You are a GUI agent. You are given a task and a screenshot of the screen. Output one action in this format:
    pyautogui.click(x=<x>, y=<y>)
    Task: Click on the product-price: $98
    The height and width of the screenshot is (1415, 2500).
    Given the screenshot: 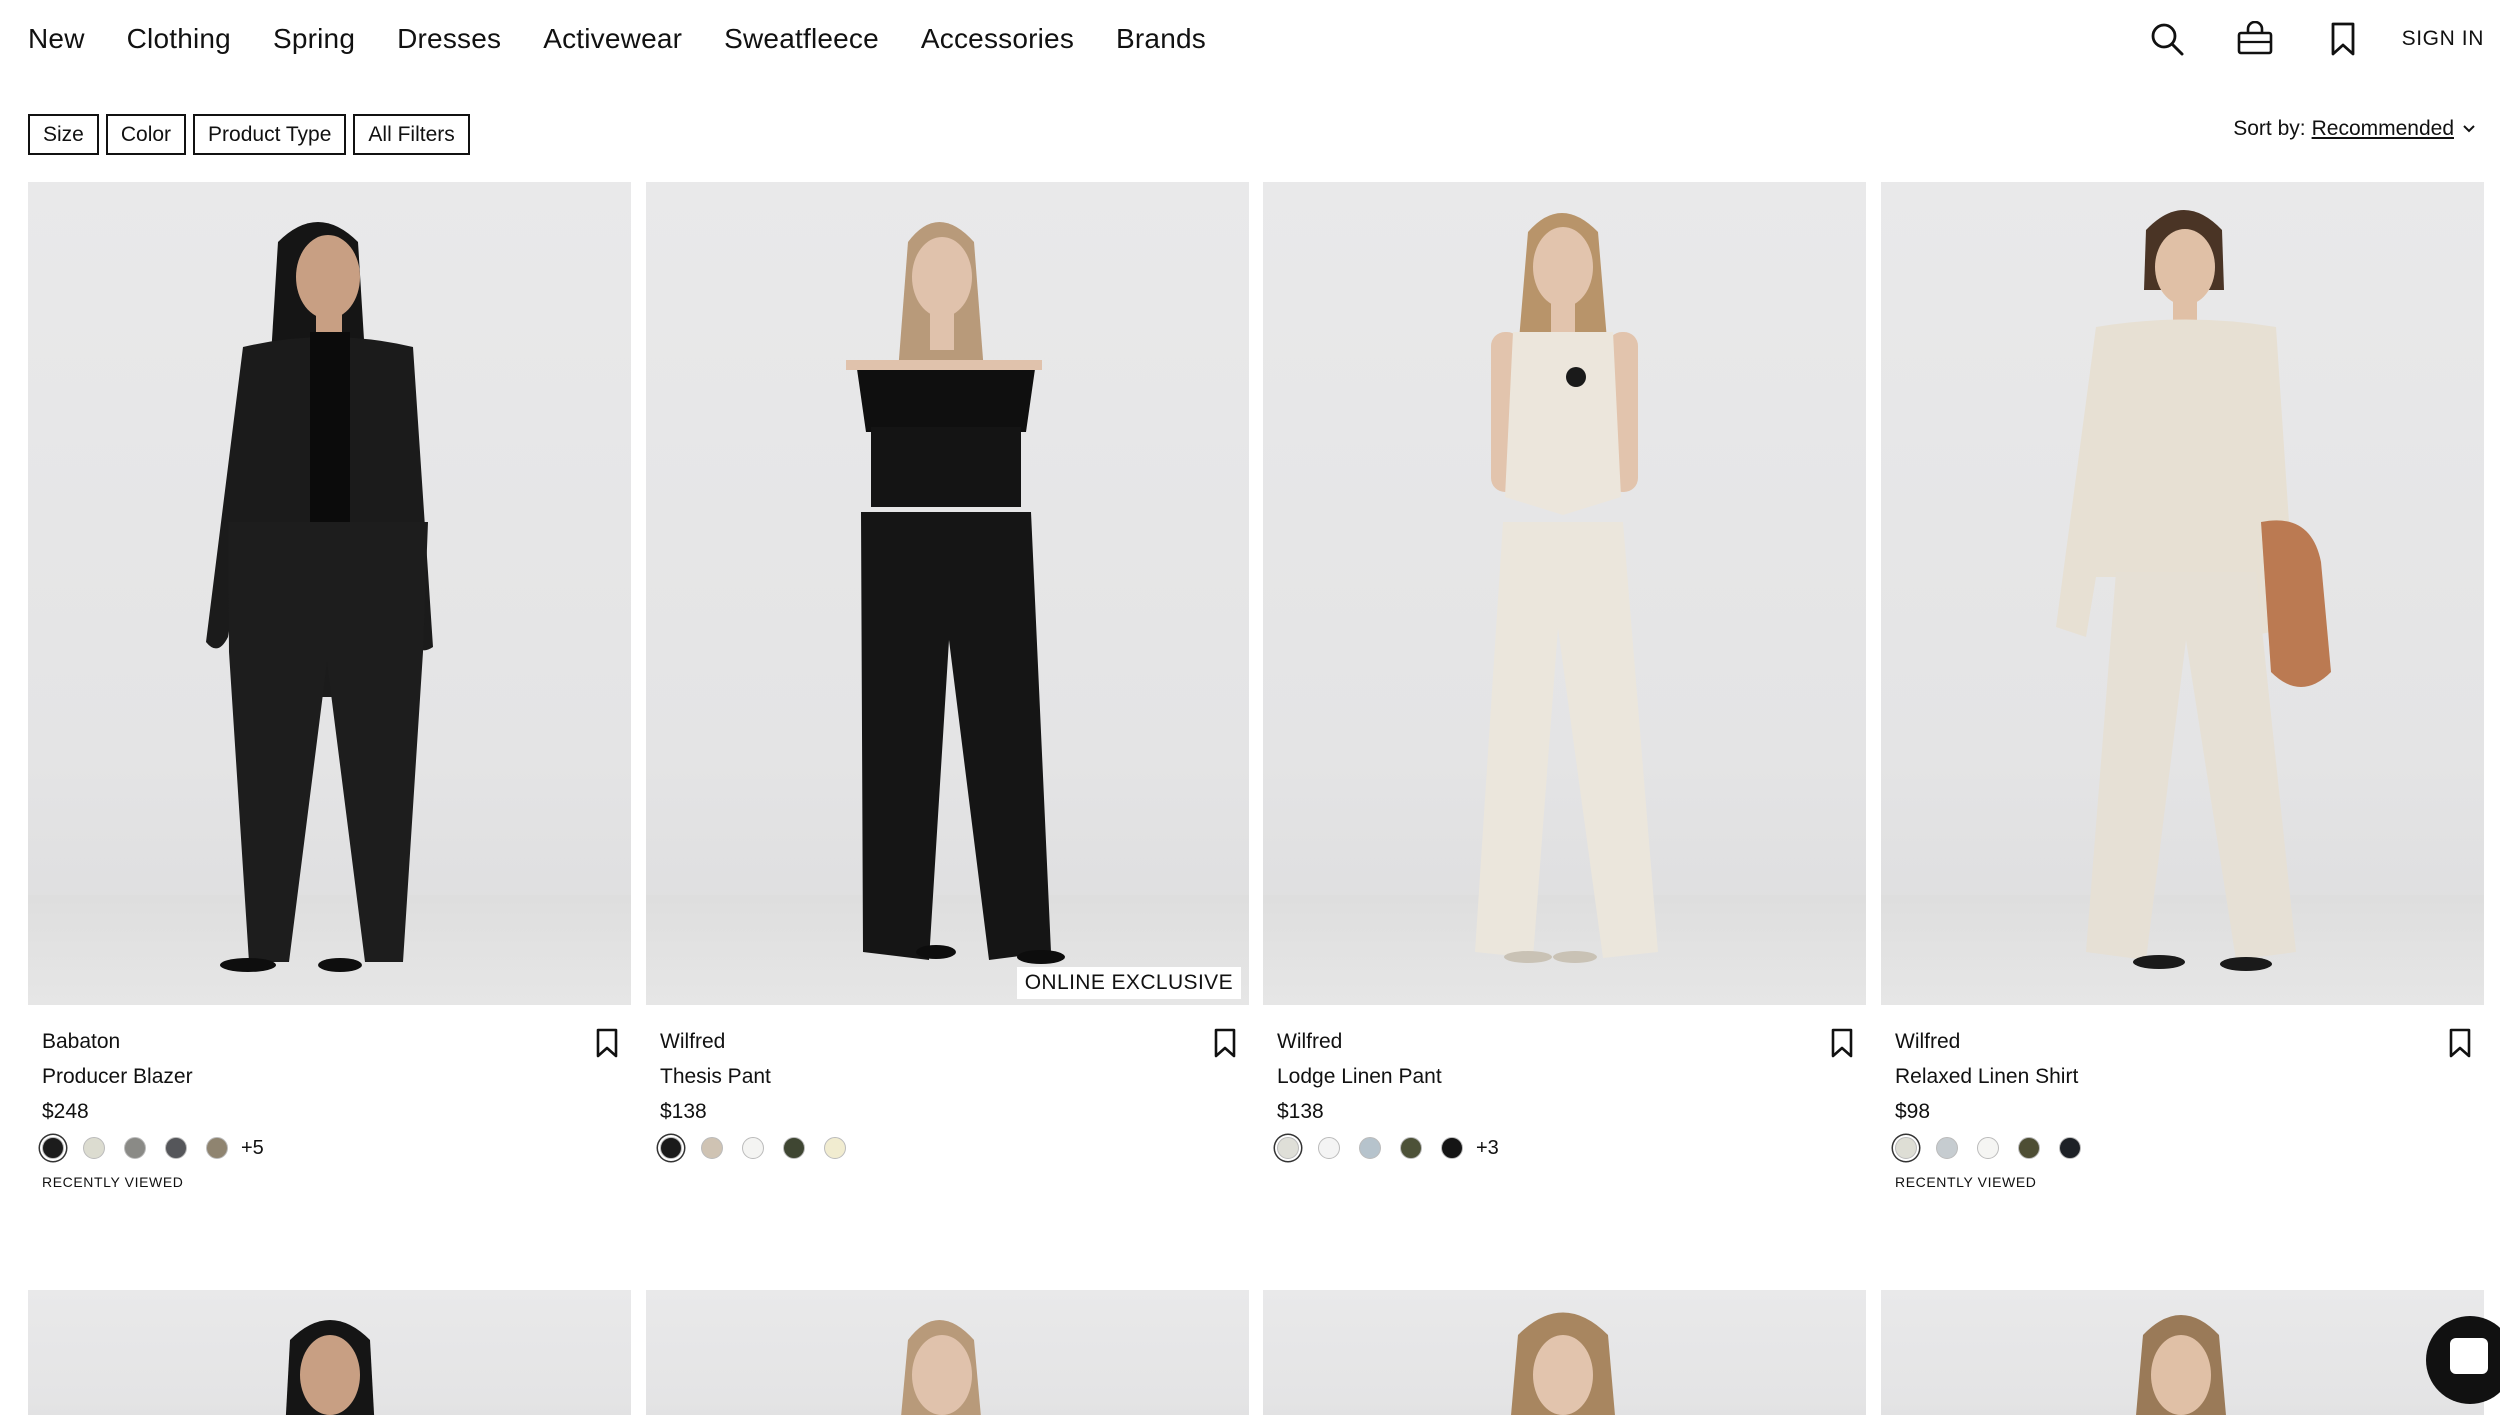 What is the action you would take?
    pyautogui.click(x=1913, y=1111)
    